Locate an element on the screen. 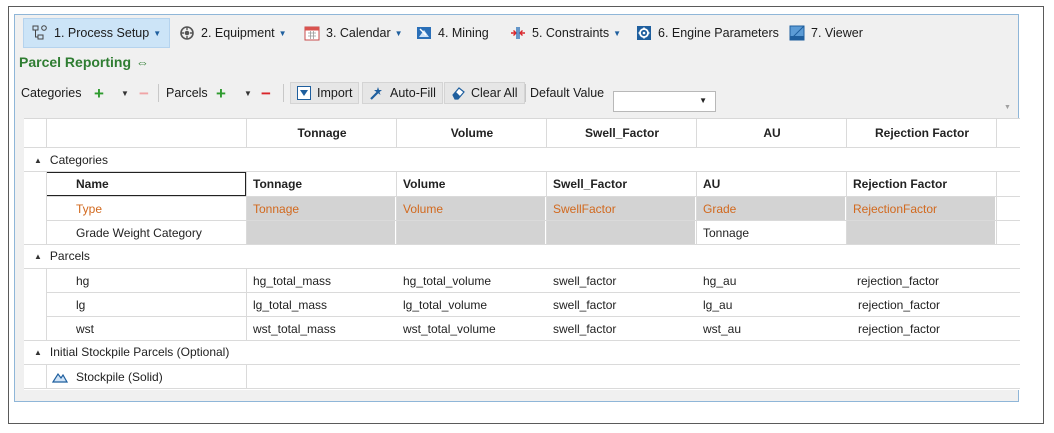  parcel-cell: lg_total_volume is located at coordinates (474, 304).